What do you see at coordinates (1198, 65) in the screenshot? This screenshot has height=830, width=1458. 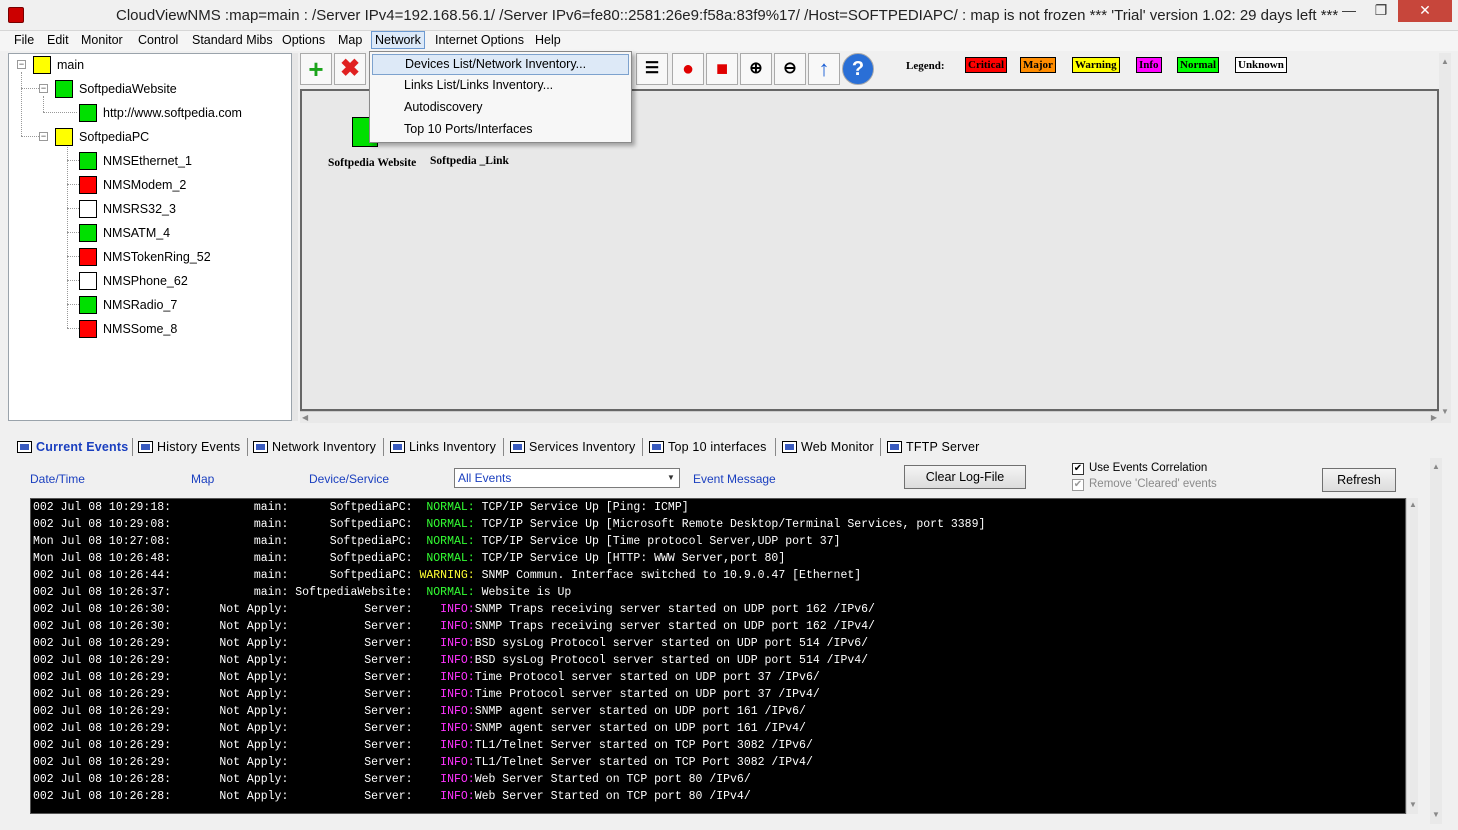 I see `legend-normal: Normal` at bounding box center [1198, 65].